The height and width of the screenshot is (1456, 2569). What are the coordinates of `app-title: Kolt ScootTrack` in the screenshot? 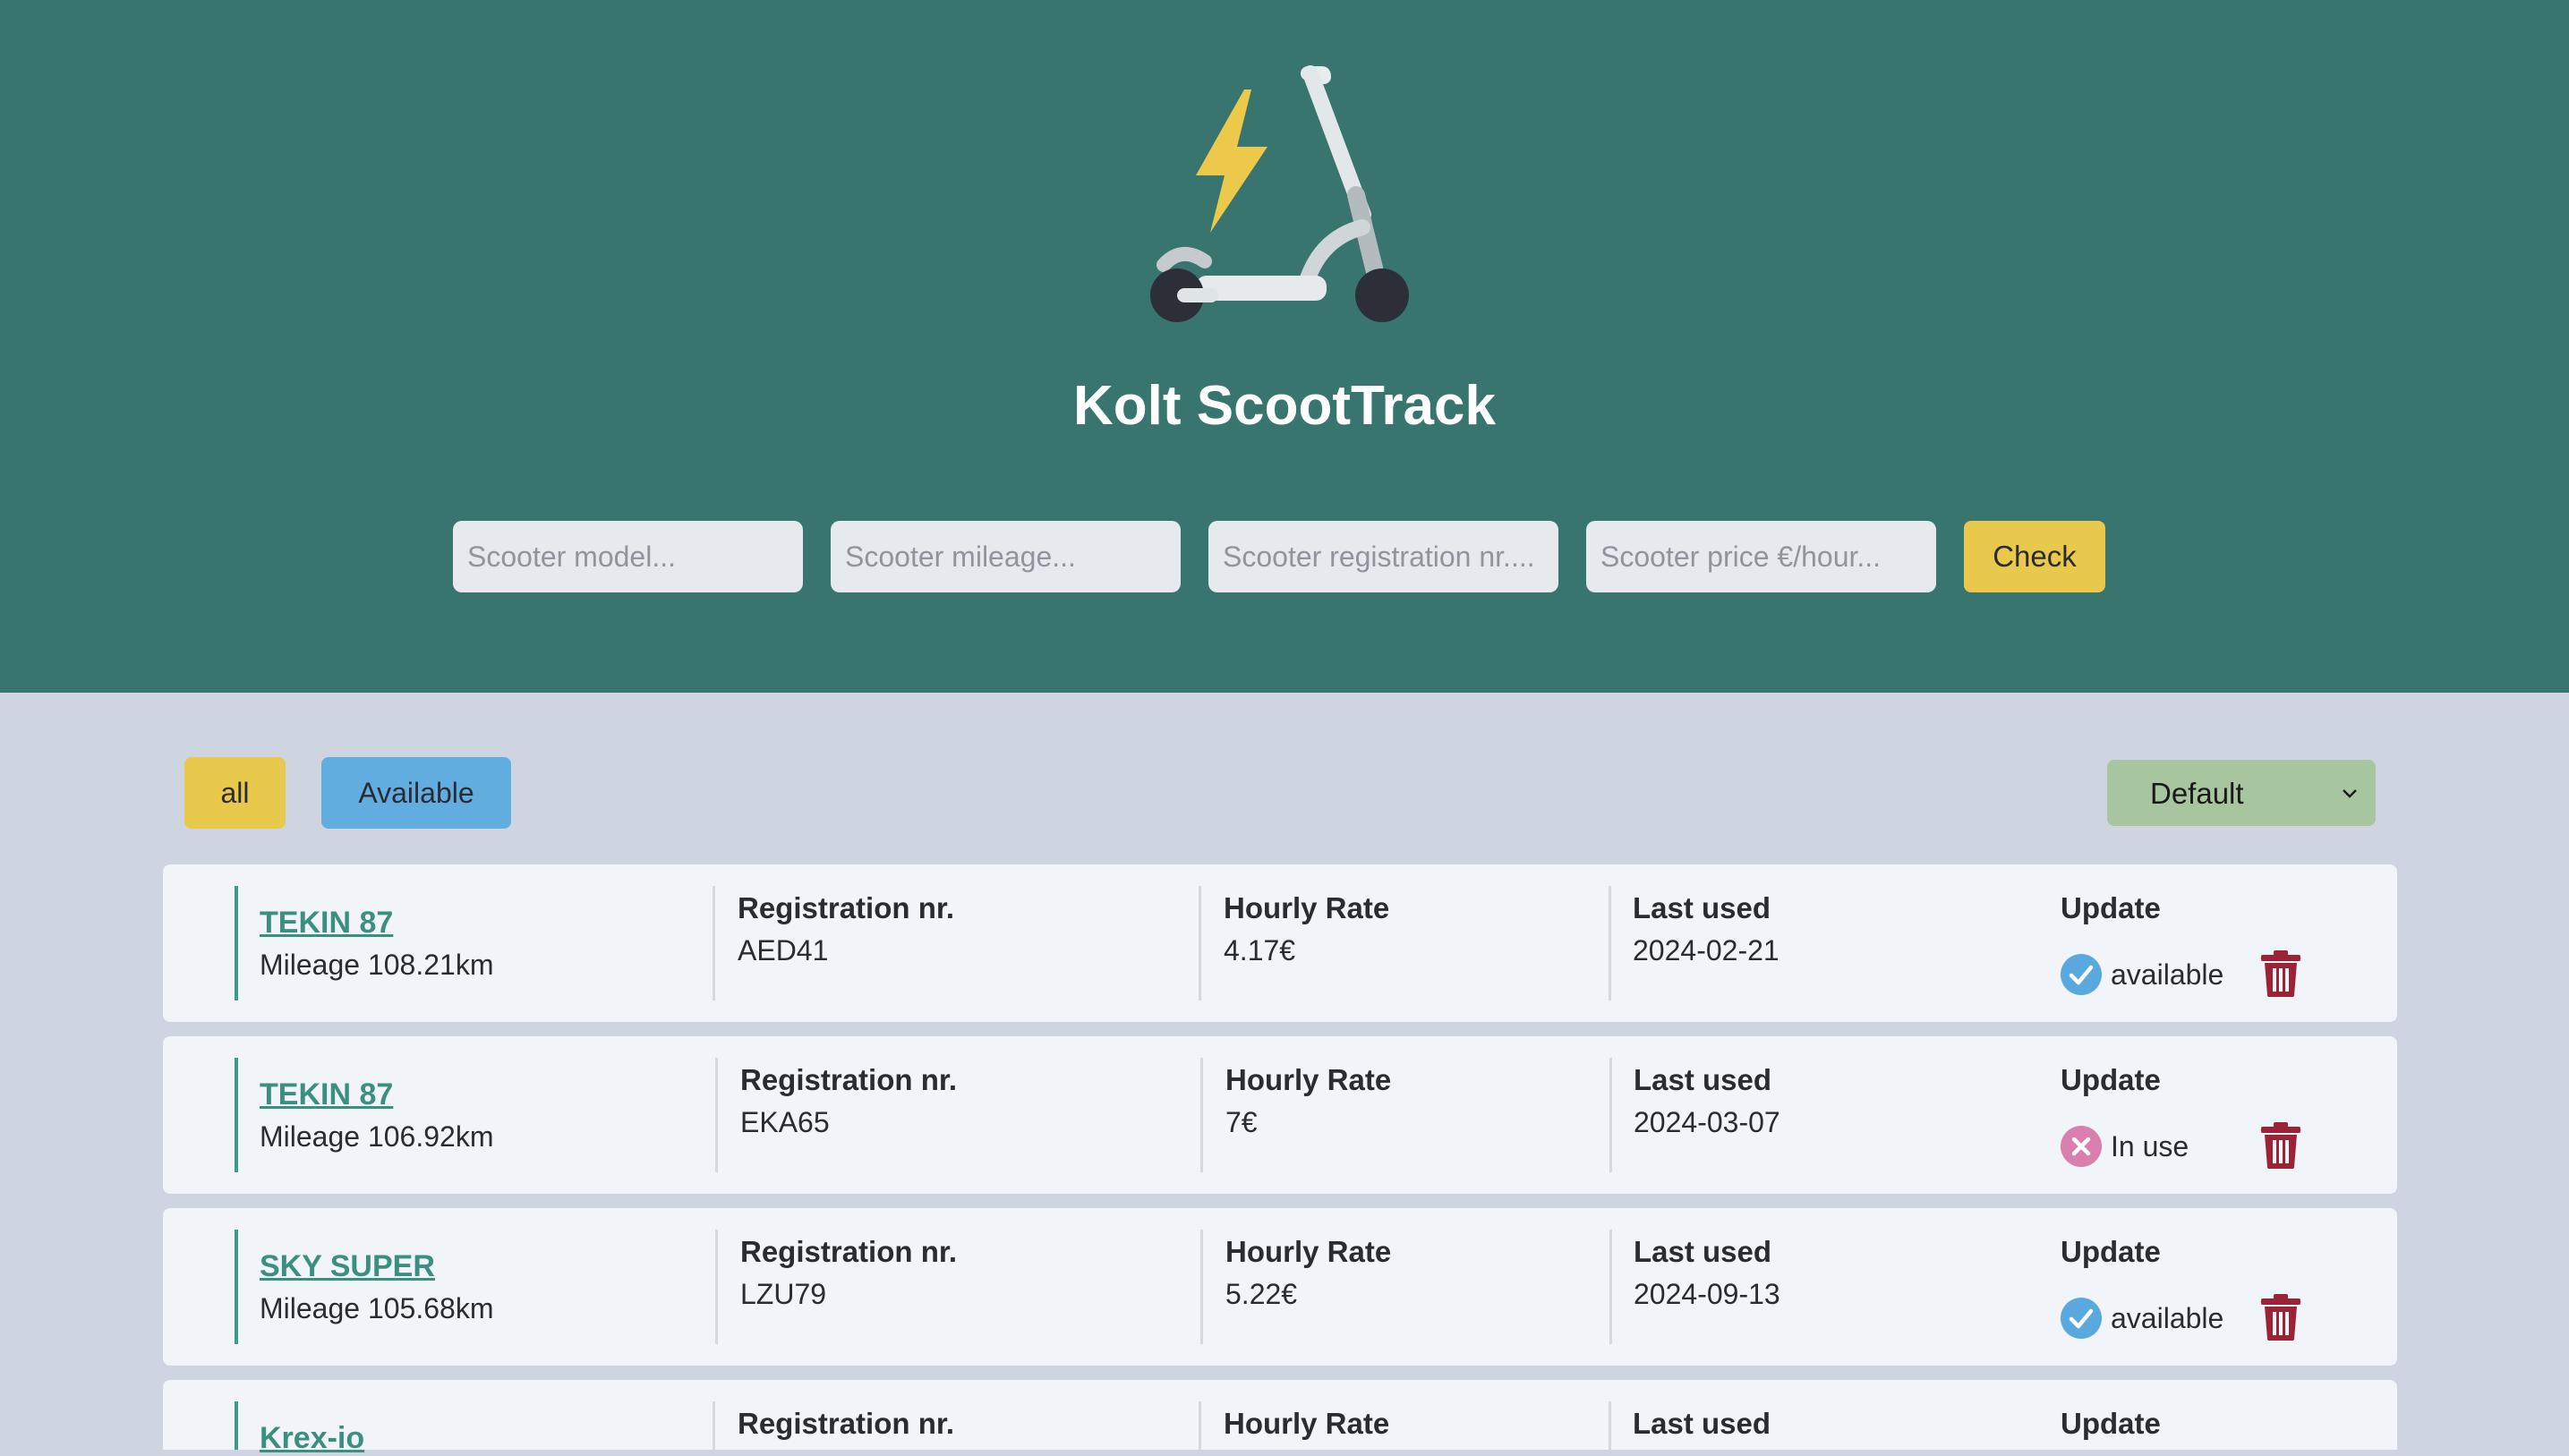 It's located at (1284, 406).